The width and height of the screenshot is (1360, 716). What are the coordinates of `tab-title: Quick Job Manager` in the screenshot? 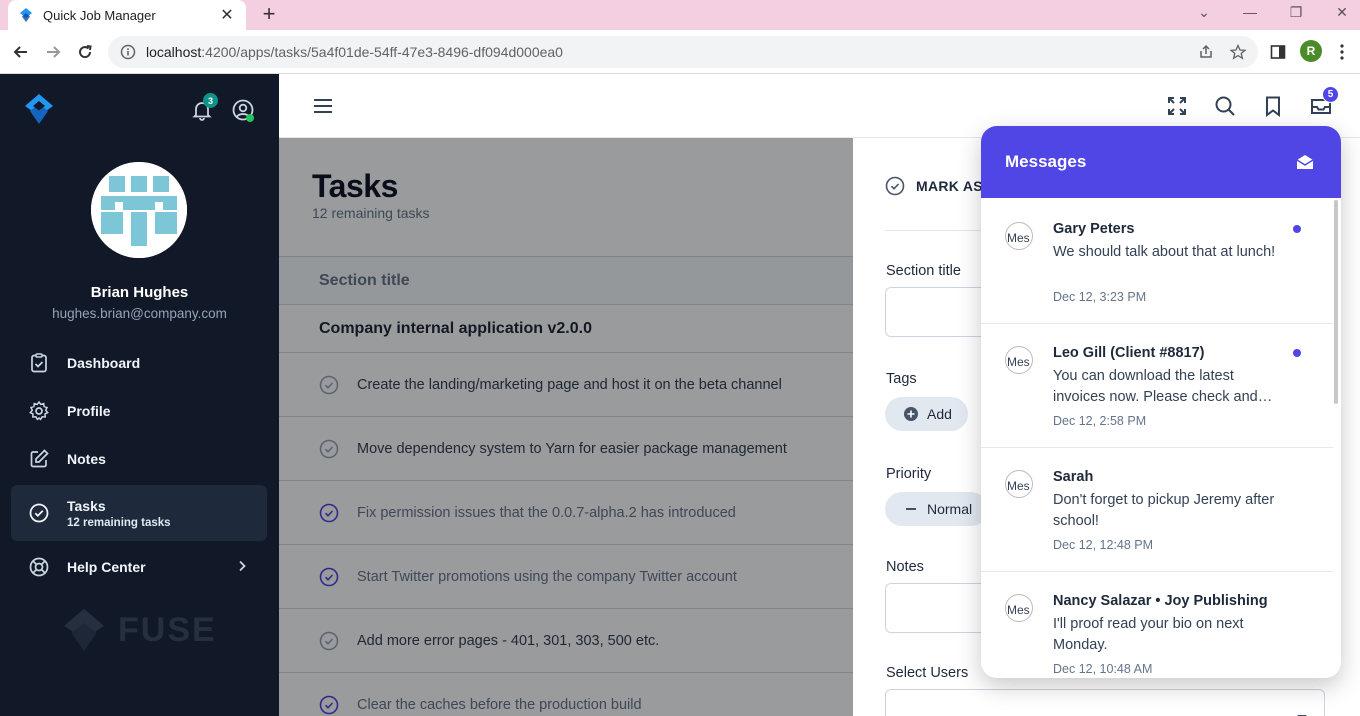 It's located at (99, 15).